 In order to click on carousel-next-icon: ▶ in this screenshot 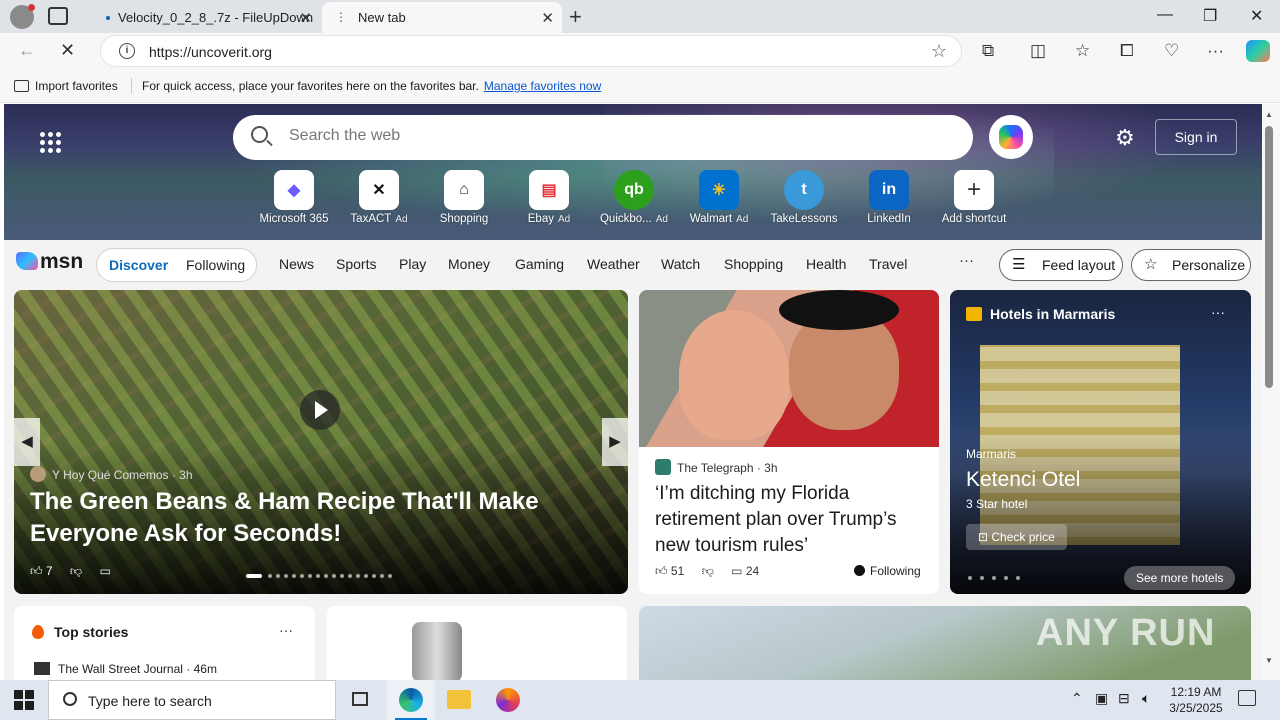, I will do `click(615, 442)`.